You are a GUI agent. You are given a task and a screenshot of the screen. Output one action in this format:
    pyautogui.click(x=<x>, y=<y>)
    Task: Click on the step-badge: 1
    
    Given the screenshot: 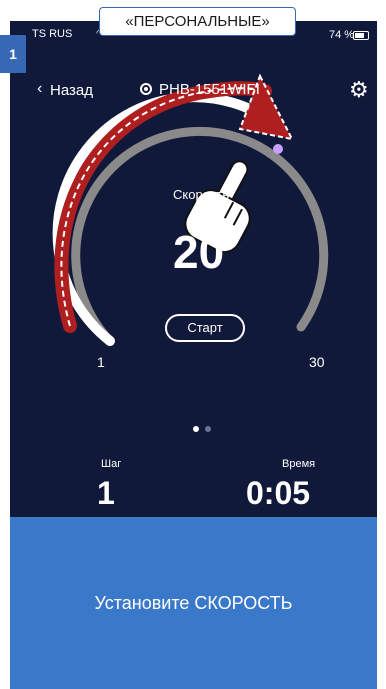 What is the action you would take?
    pyautogui.click(x=13, y=54)
    